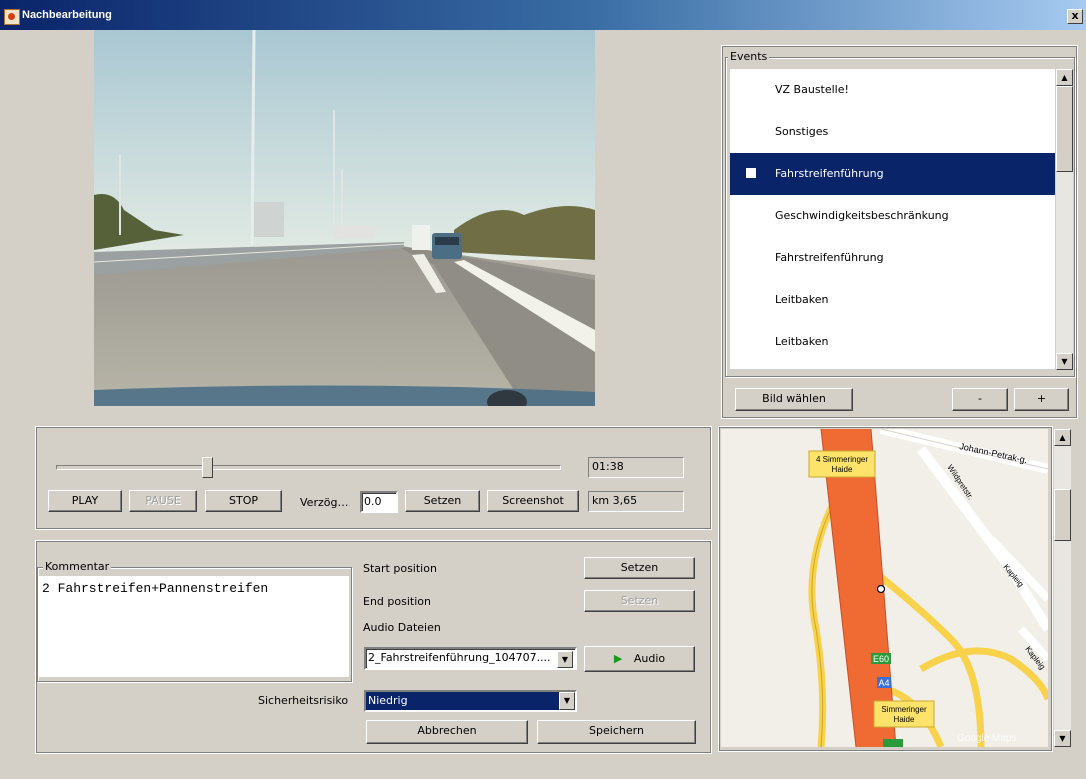  I want to click on position-slider-thumb, so click(207, 467).